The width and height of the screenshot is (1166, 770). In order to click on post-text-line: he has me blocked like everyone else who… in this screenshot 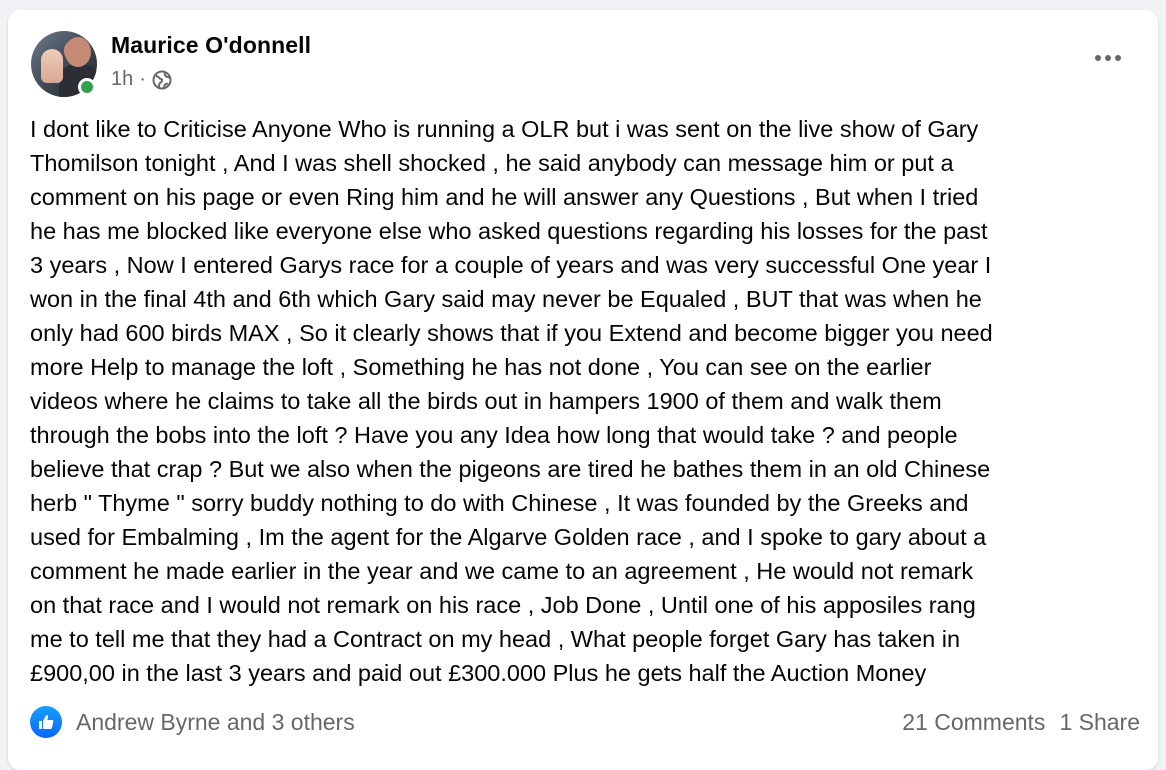, I will do `click(509, 231)`.